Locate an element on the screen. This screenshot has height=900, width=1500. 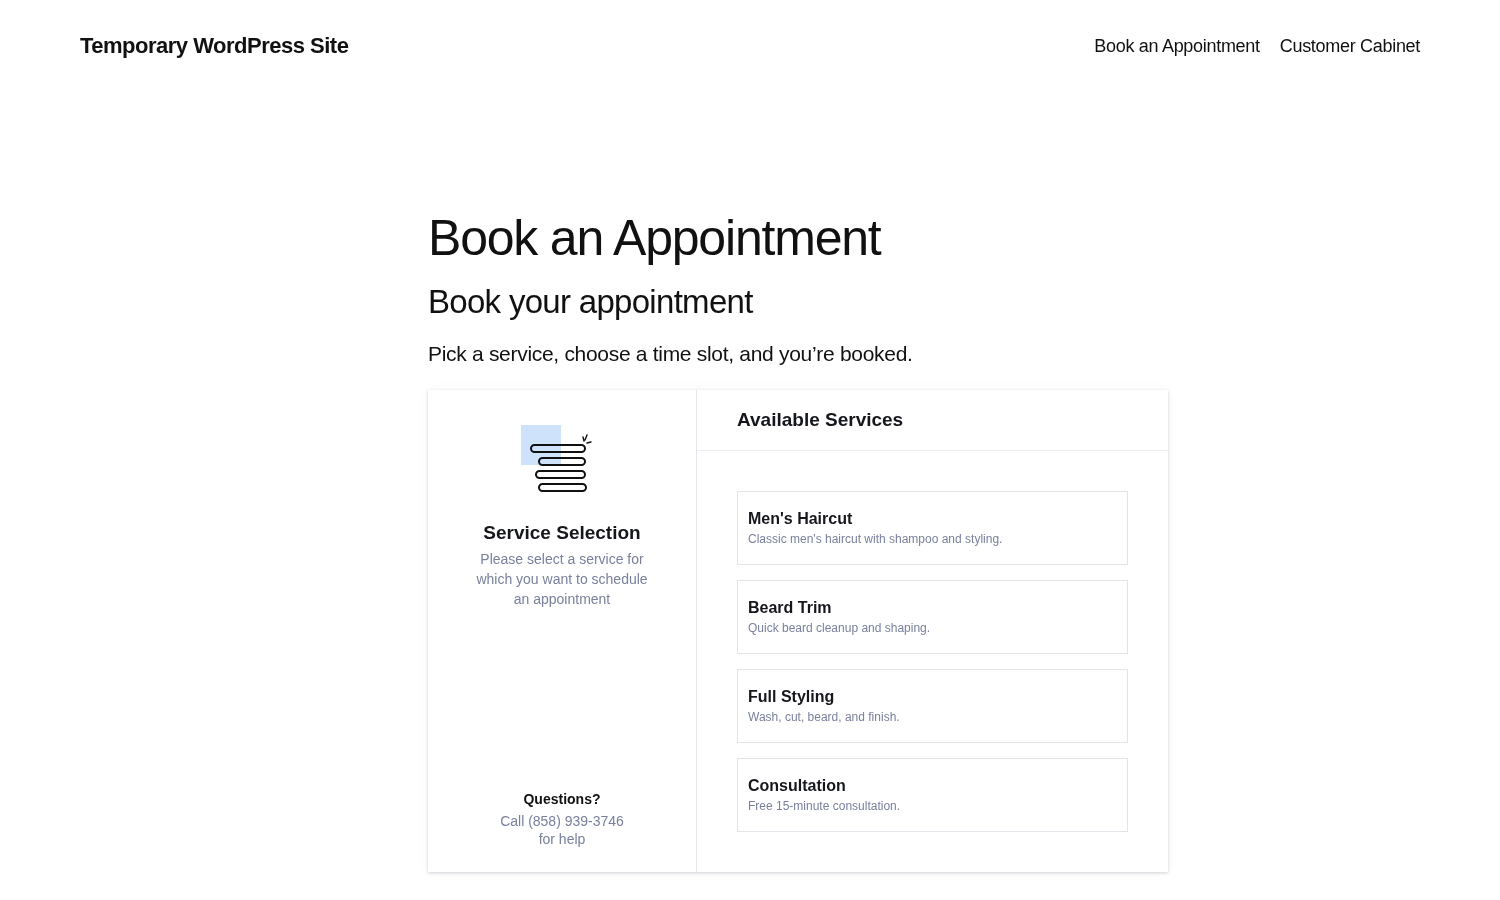
site-title-link: Temporary WordPress Site is located at coordinates (214, 46).